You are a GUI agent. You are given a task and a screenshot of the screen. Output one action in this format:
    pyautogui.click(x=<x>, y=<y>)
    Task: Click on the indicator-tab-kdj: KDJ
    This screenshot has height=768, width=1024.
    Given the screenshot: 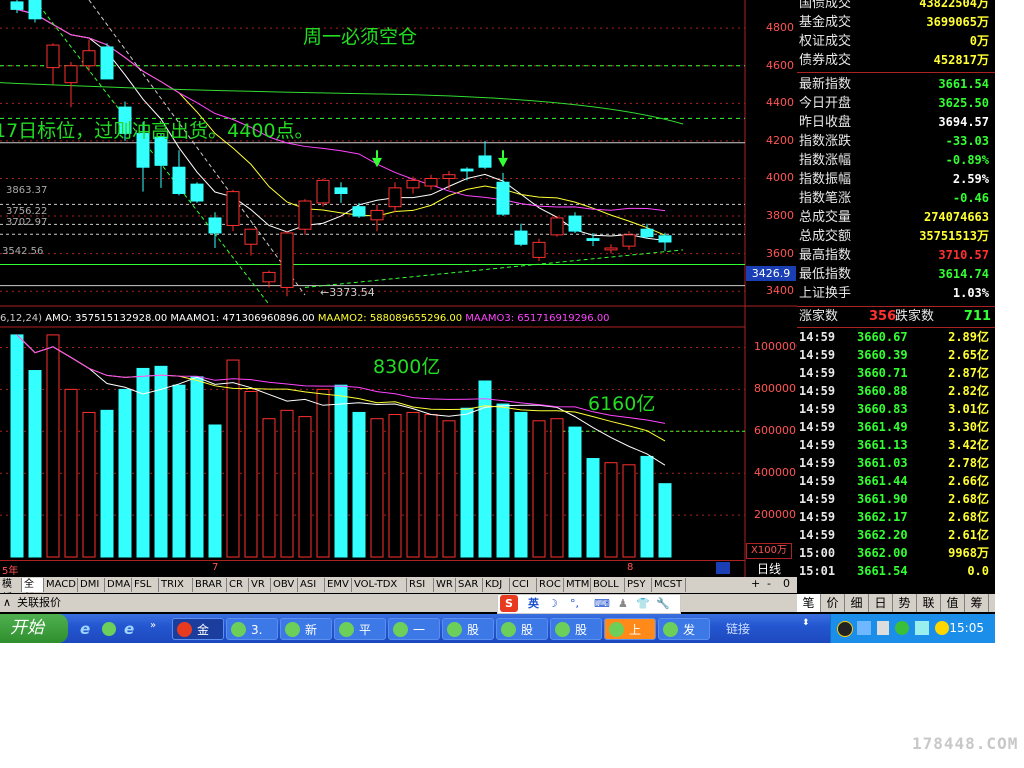 What is the action you would take?
    pyautogui.click(x=496, y=585)
    